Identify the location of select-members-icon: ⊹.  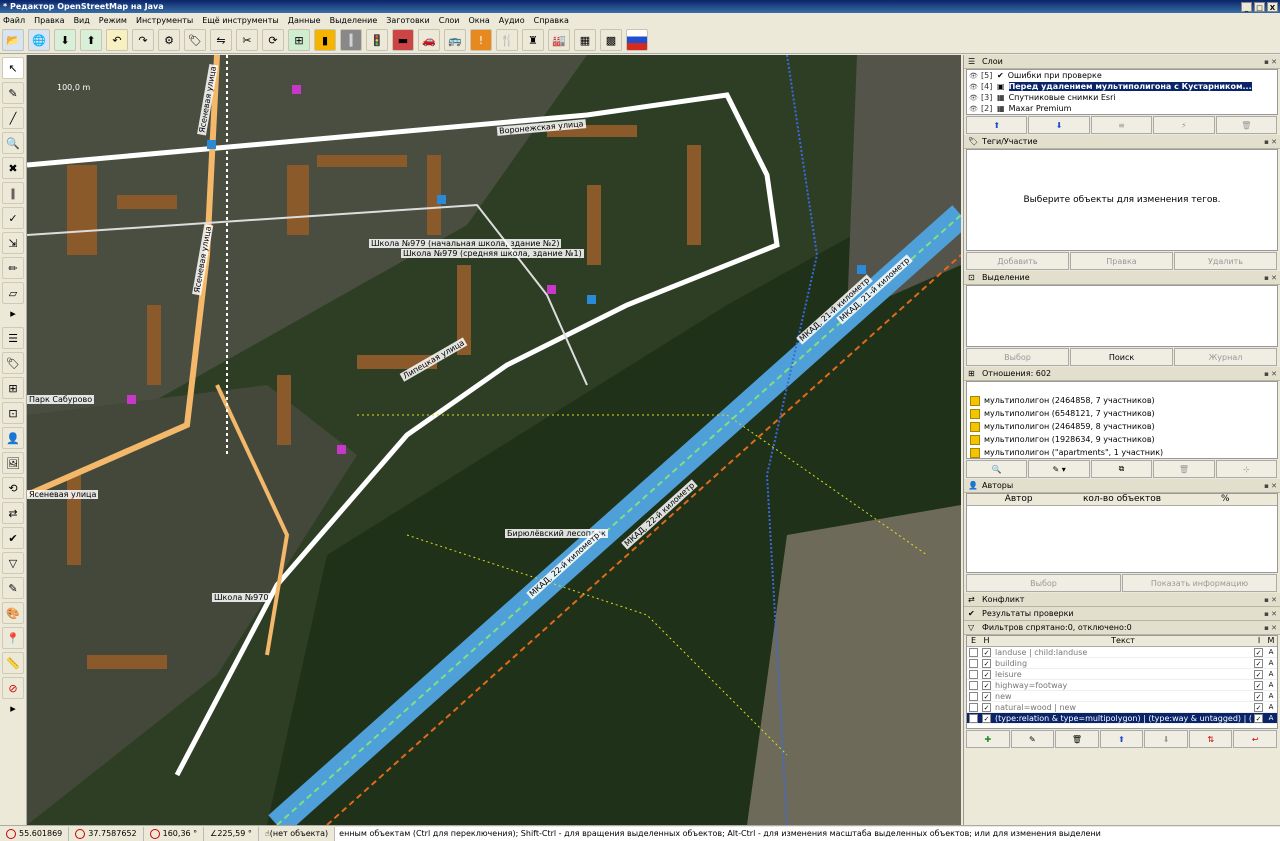
(1246, 469).